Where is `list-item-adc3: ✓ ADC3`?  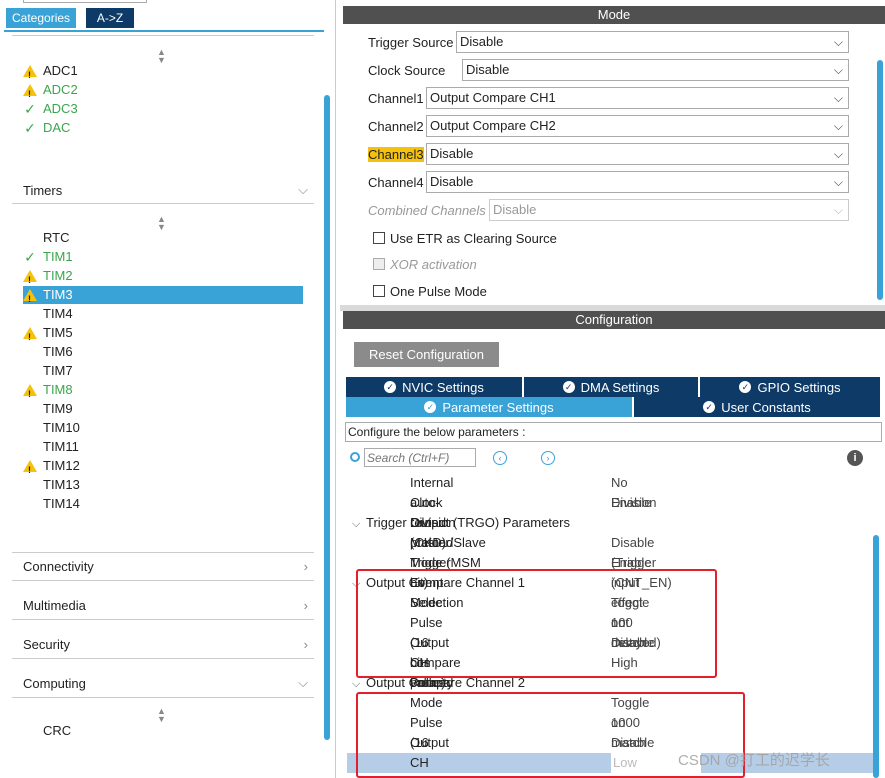
list-item-adc3: ✓ ADC3 is located at coordinates (50, 109).